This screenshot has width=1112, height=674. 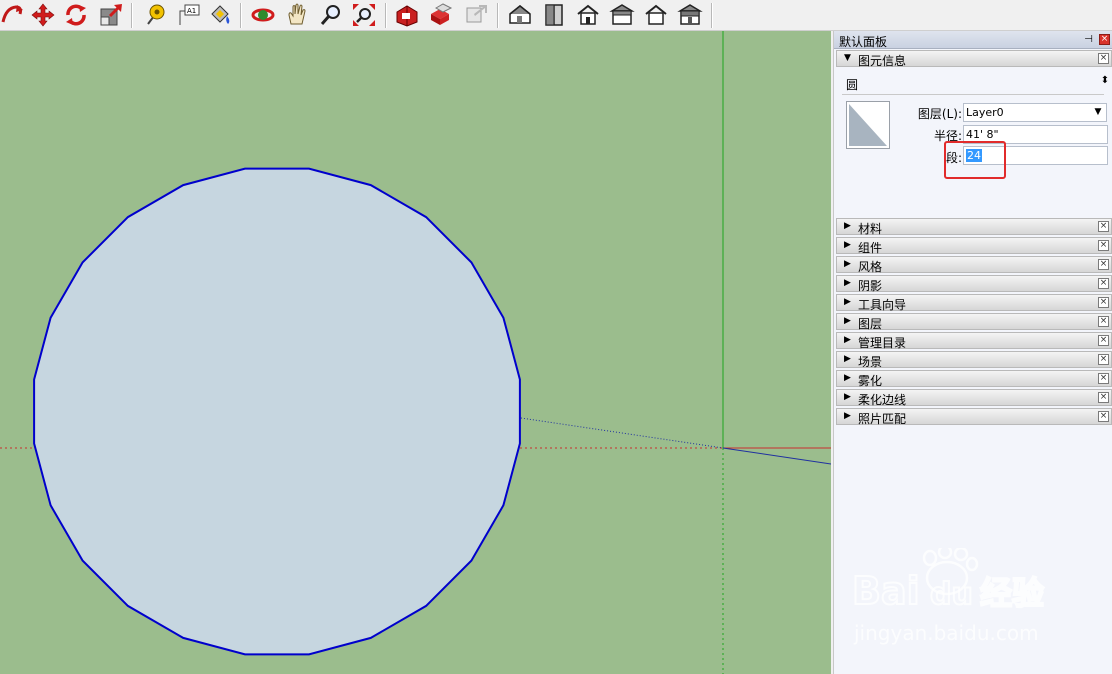 What do you see at coordinates (441, 15) in the screenshot?
I see `components-3d-icon` at bounding box center [441, 15].